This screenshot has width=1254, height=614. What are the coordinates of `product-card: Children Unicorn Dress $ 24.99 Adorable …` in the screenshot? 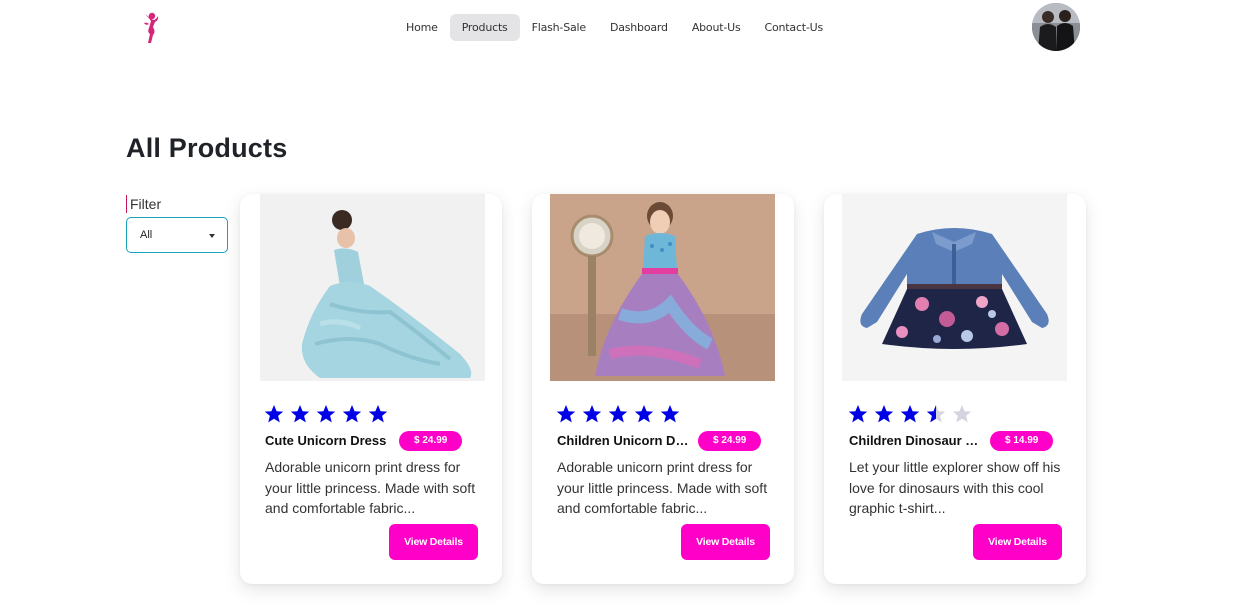 It's located at (663, 389).